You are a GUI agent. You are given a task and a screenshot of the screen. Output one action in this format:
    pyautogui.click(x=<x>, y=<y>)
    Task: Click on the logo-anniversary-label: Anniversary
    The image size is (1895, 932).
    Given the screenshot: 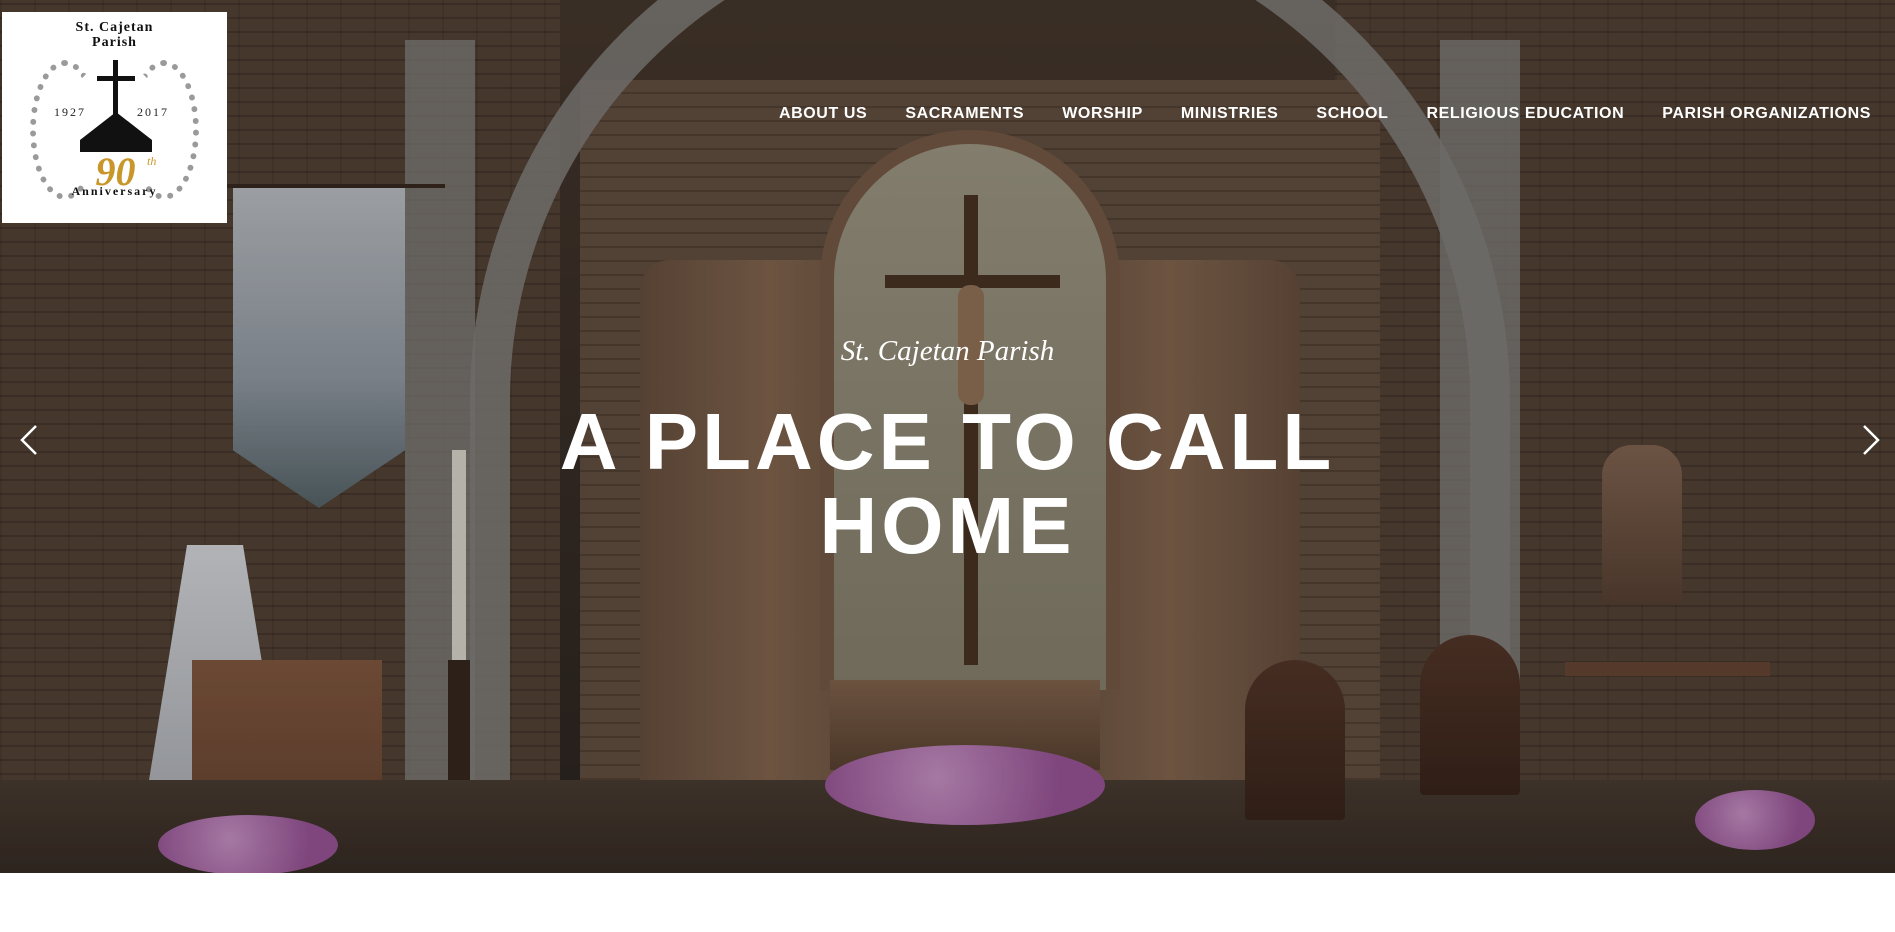 What is the action you would take?
    pyautogui.click(x=114, y=191)
    